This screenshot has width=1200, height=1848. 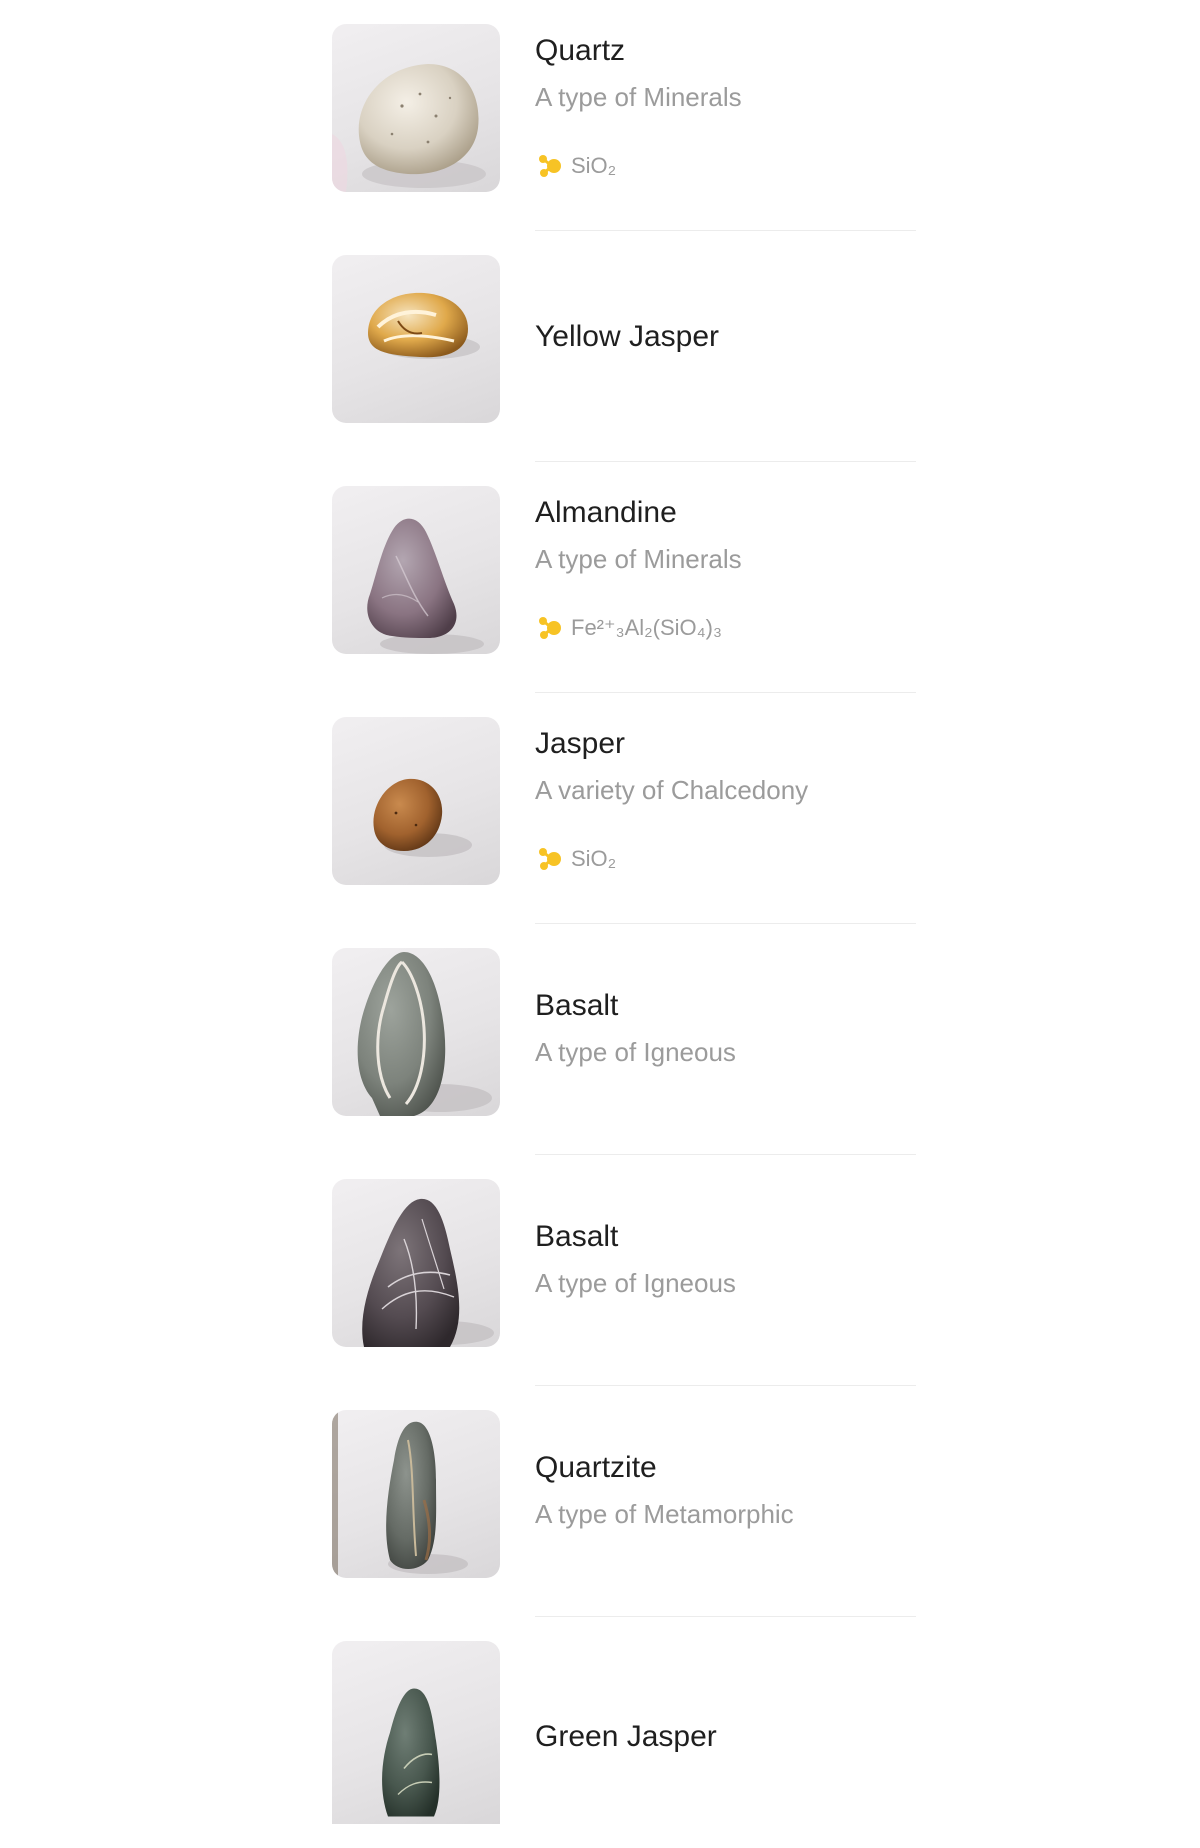 What do you see at coordinates (626, 1736) in the screenshot?
I see `rock-name: Green Jasper` at bounding box center [626, 1736].